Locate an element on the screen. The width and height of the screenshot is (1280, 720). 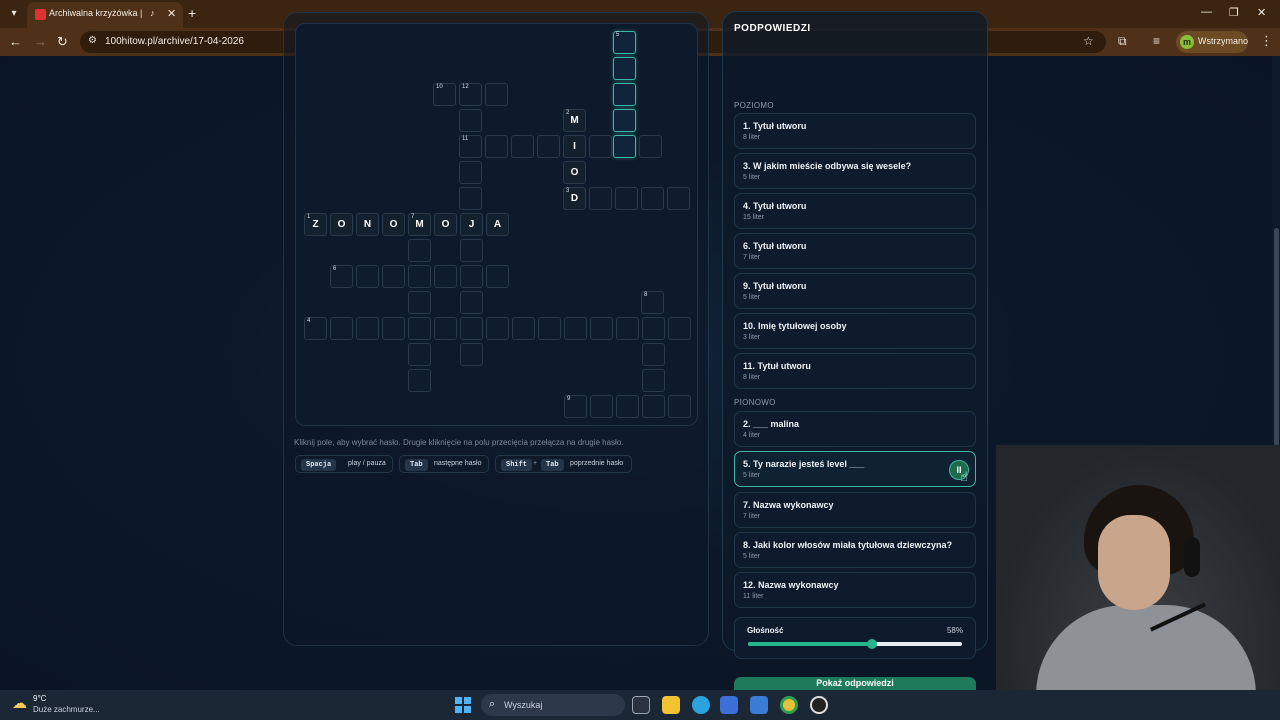
crossword-cell: N is located at coordinates (367, 224).